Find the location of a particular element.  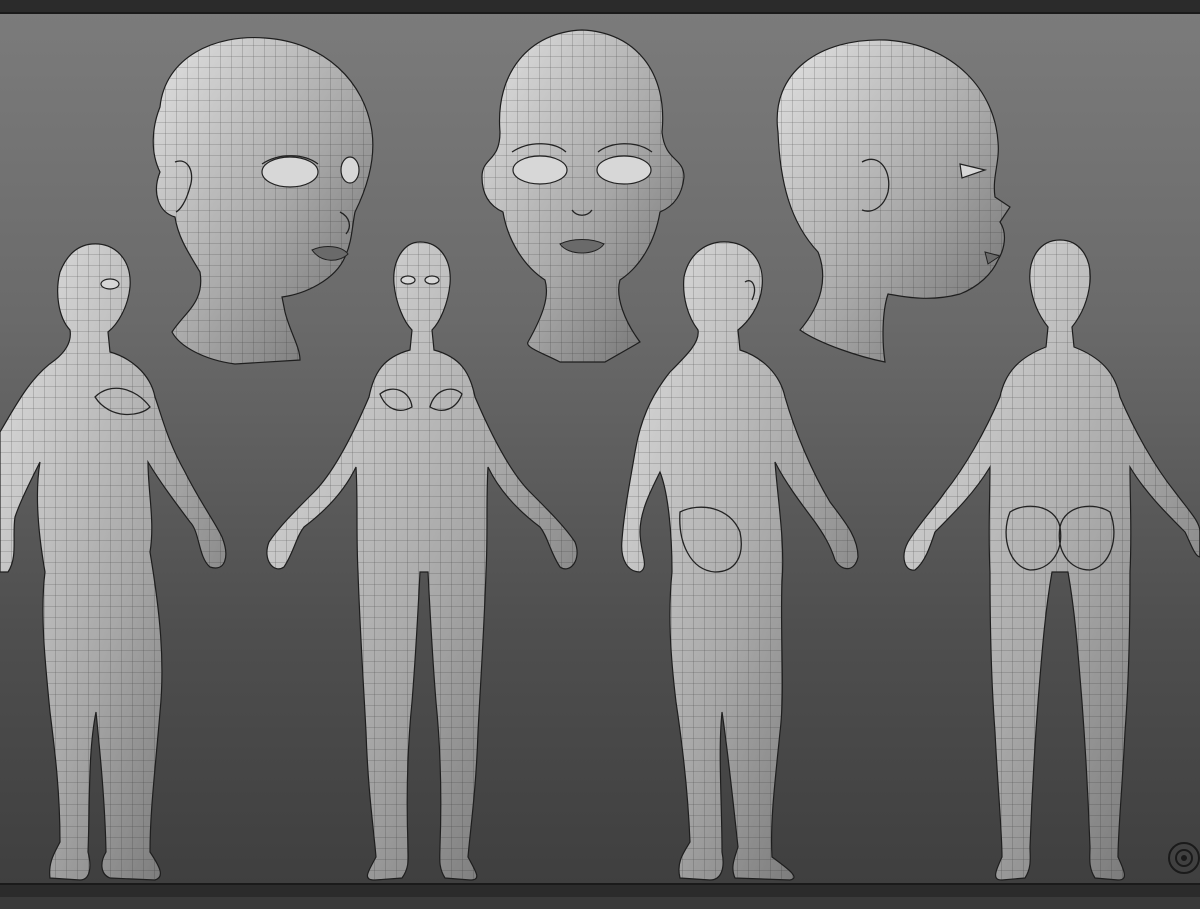

viewport-navigation-icon is located at coordinates (1182, 858).